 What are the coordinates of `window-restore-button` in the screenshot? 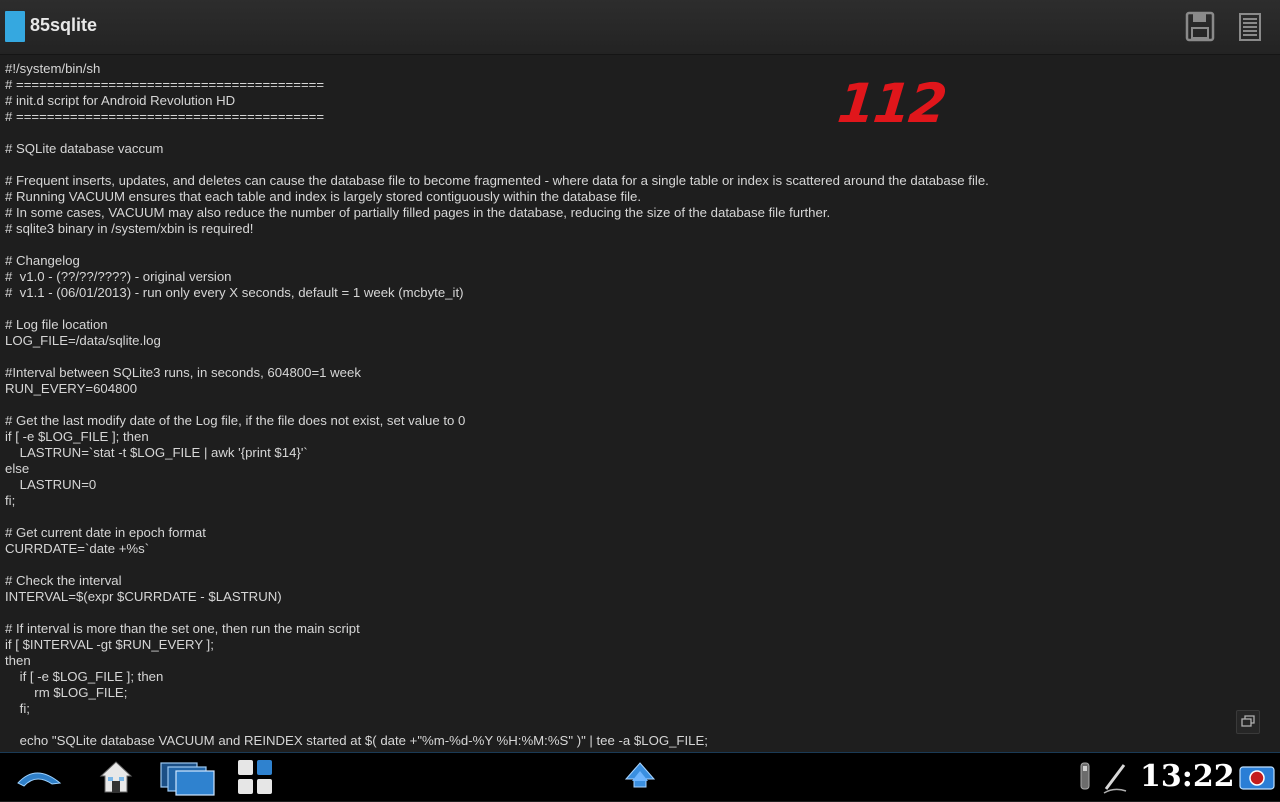 It's located at (1248, 722).